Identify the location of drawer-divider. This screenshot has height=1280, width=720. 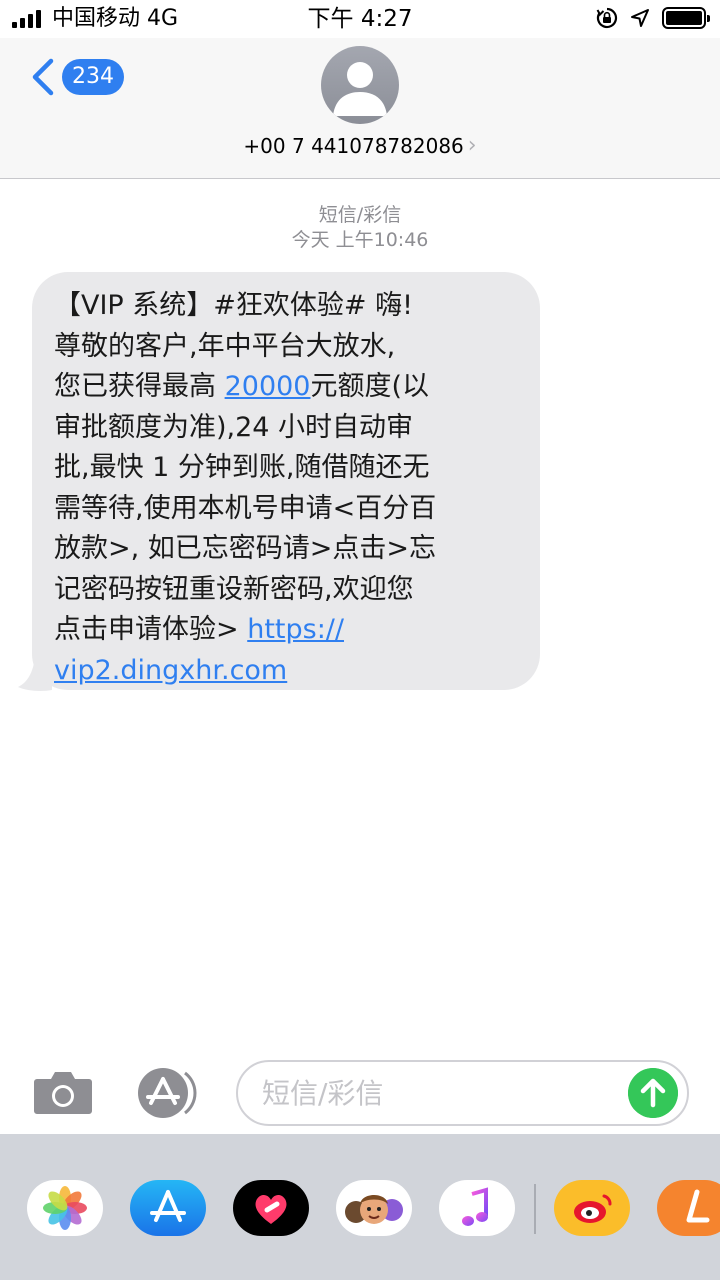
(535, 1209).